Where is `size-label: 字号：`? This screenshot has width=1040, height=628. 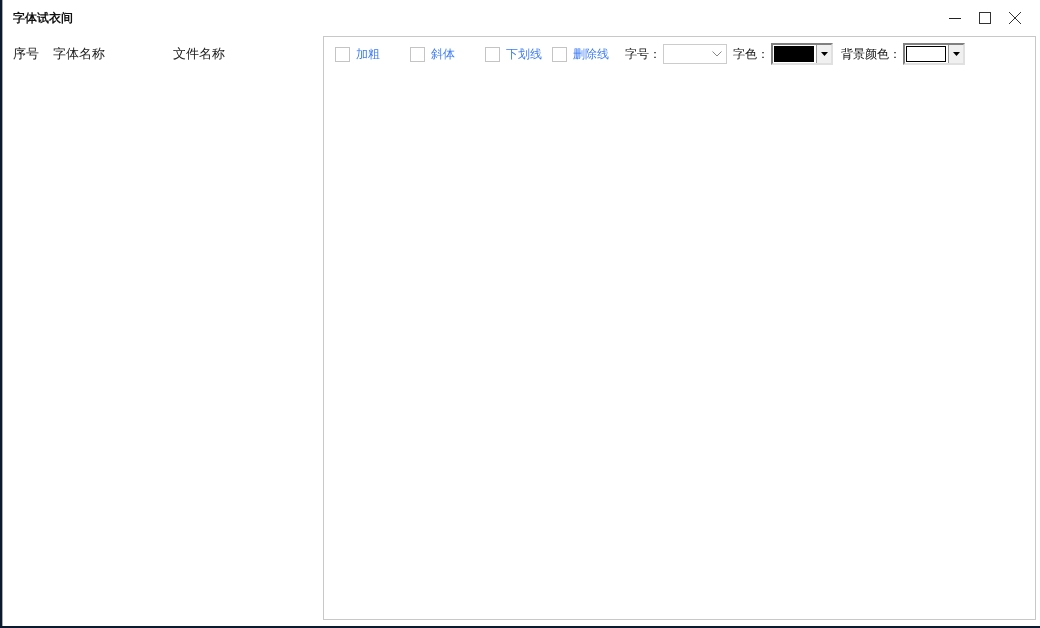 size-label: 字号： is located at coordinates (643, 54).